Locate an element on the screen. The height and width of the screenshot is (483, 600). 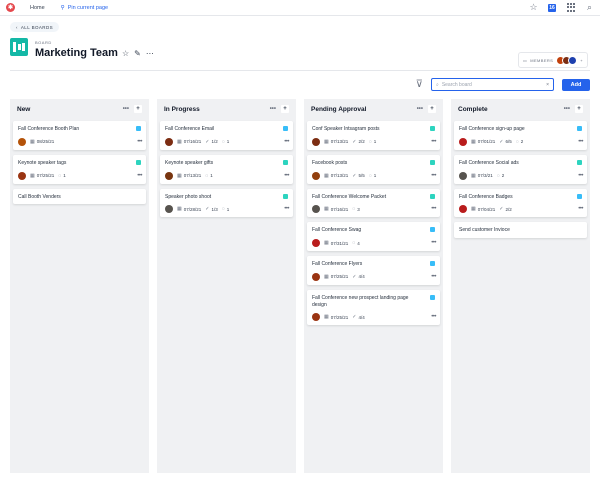
task-card: Fall Conference Social ads ▦ 07/3/21 ◌ 2 ••• is located at coordinates (520, 169).